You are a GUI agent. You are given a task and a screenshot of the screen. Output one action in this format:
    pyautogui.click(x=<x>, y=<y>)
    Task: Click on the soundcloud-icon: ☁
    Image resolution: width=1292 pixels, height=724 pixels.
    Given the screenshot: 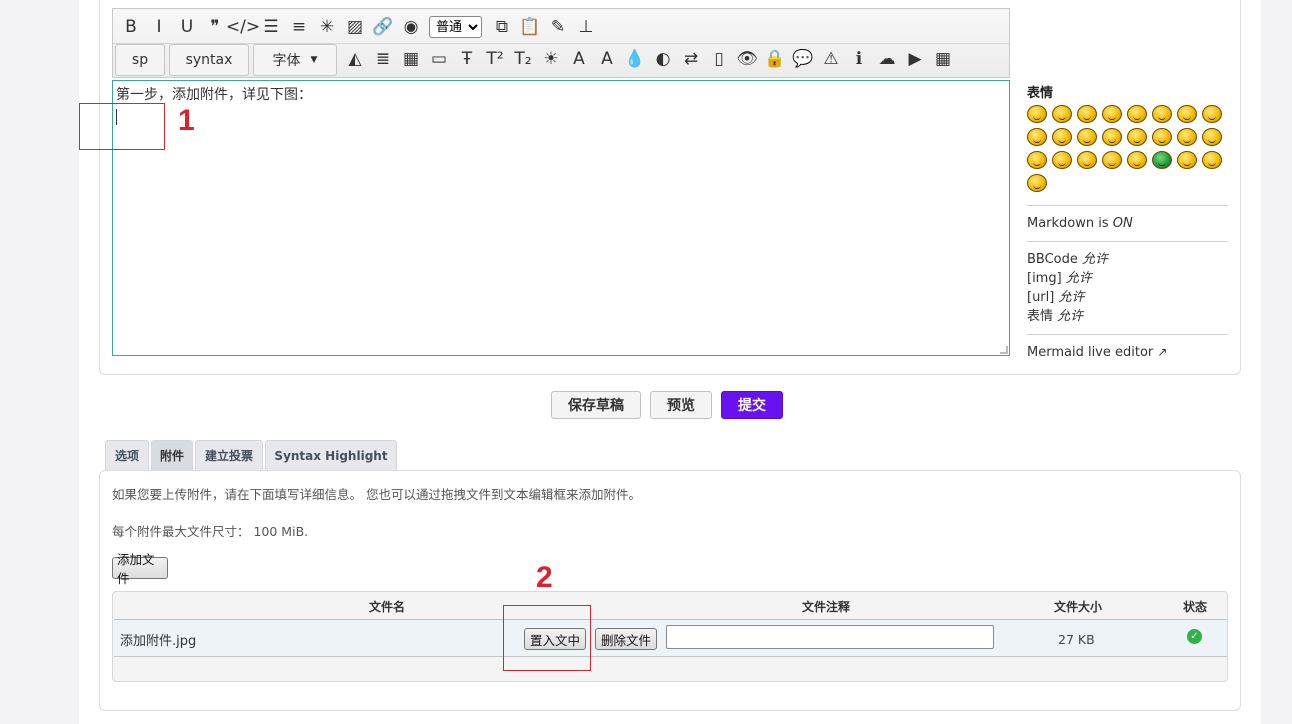 What is the action you would take?
    pyautogui.click(x=887, y=60)
    